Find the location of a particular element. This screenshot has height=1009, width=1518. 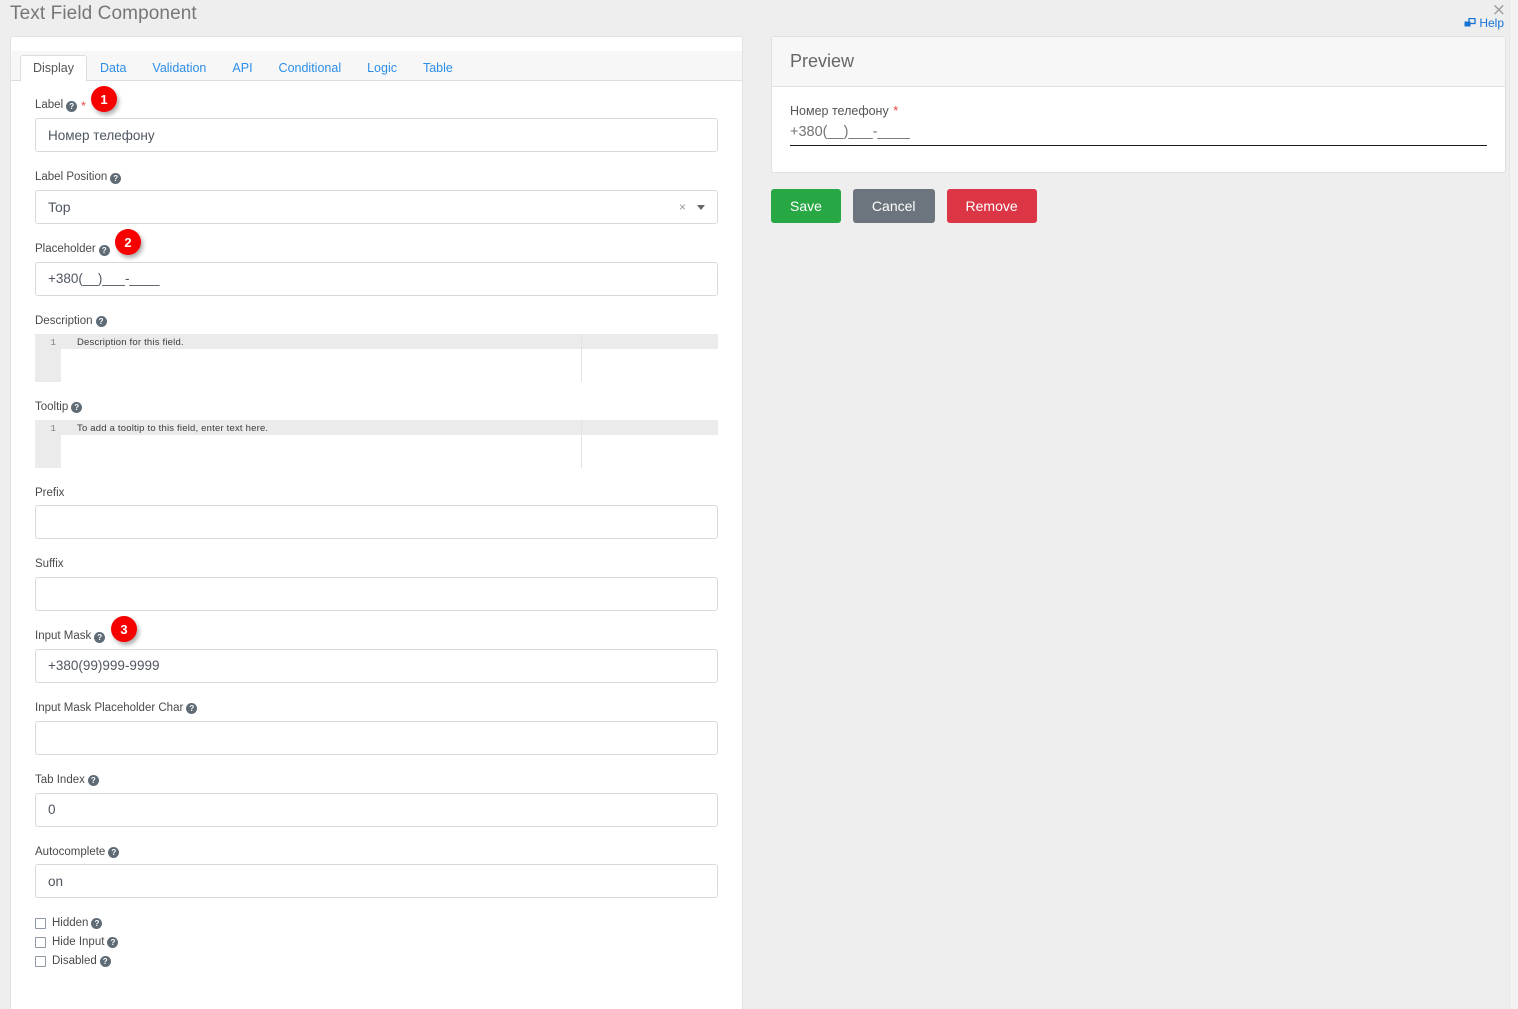

input-mask-group: Input Mask ? 3 is located at coordinates (376, 649).